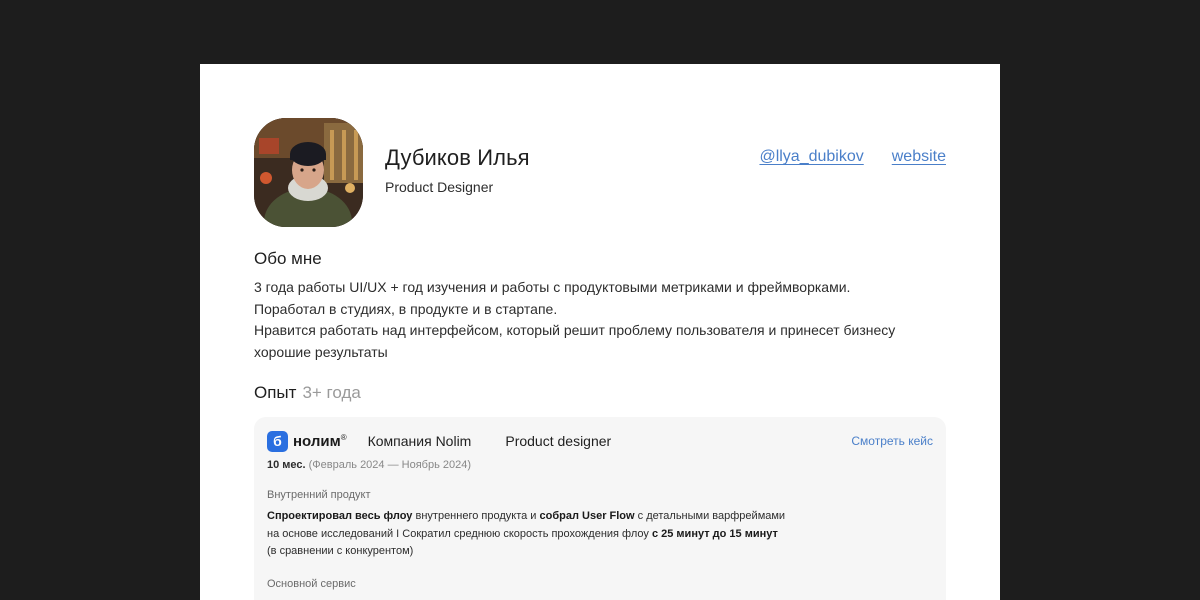 The width and height of the screenshot is (1200, 600). I want to click on profile-name: Дубиков Илья, so click(457, 157).